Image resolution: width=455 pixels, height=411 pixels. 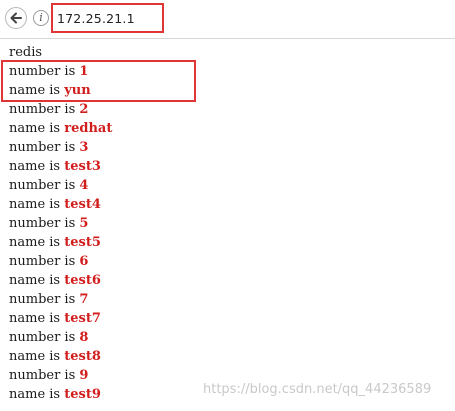 What do you see at coordinates (229, 71) in the screenshot?
I see `record-line: number is 1` at bounding box center [229, 71].